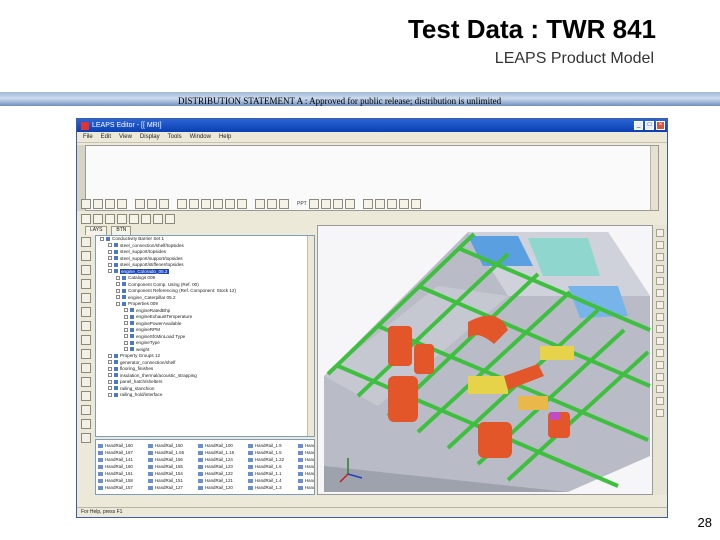 The width and height of the screenshot is (720, 540). I want to click on list-item: HandRail_154, so click(173, 473).